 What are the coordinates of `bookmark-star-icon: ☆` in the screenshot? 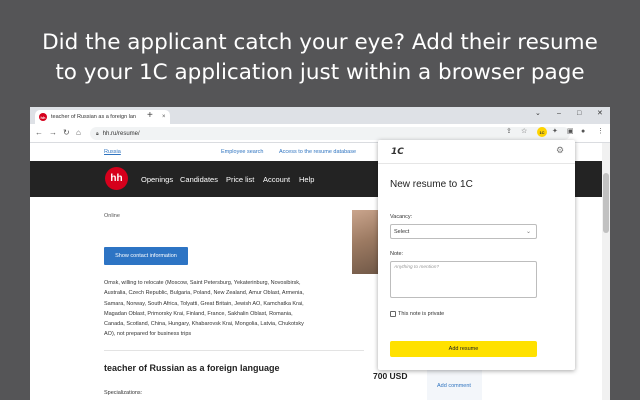 It's located at (524, 132).